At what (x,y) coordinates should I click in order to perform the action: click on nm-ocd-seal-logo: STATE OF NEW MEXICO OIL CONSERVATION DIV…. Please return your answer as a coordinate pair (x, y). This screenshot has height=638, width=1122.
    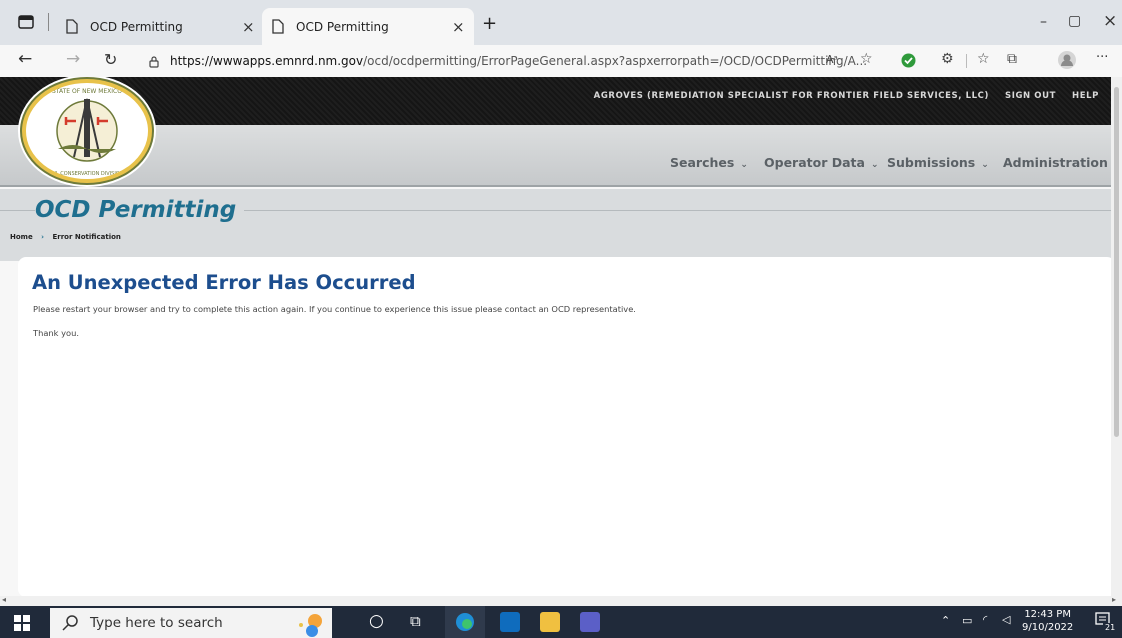
    Looking at the image, I should click on (87, 131).